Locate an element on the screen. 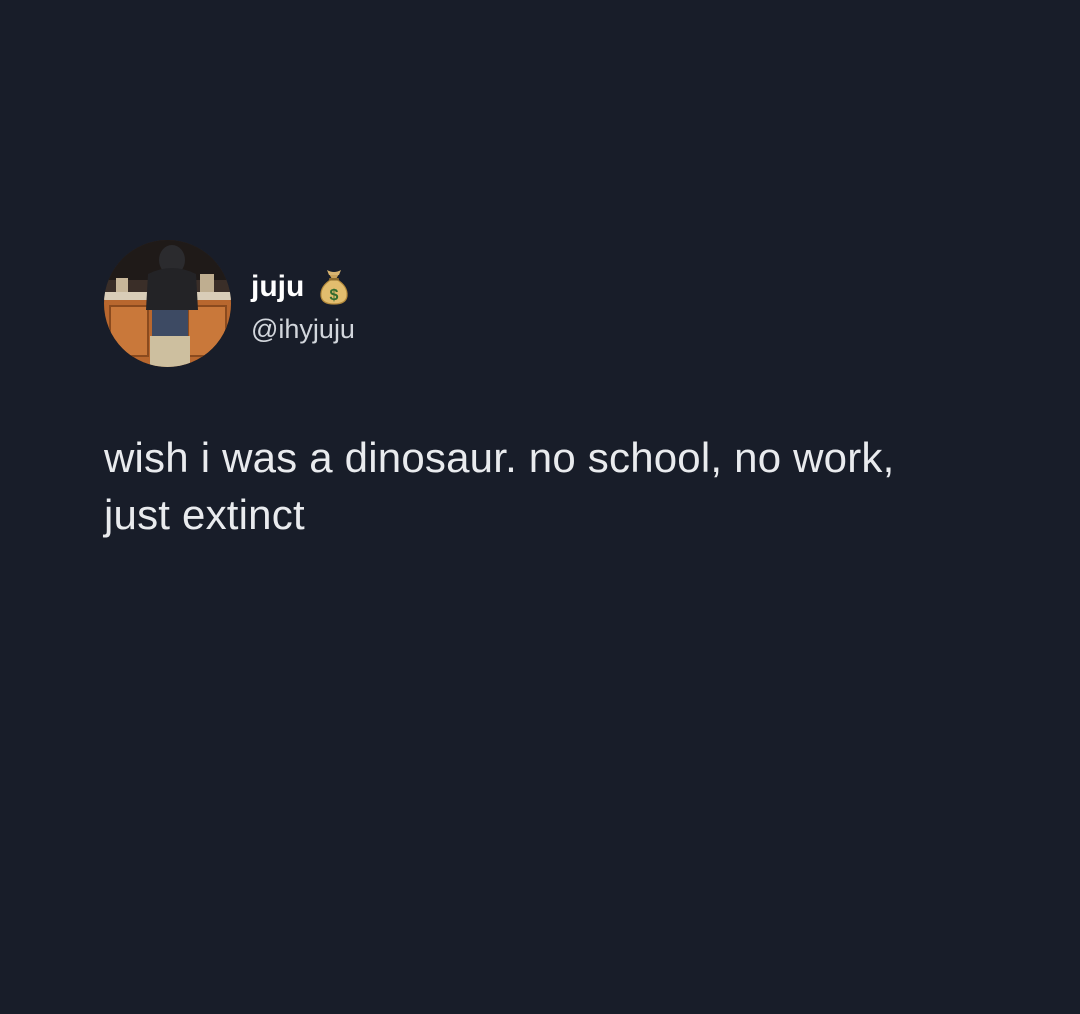 This screenshot has height=1014, width=1080. money-bag-icon: $ is located at coordinates (334, 287).